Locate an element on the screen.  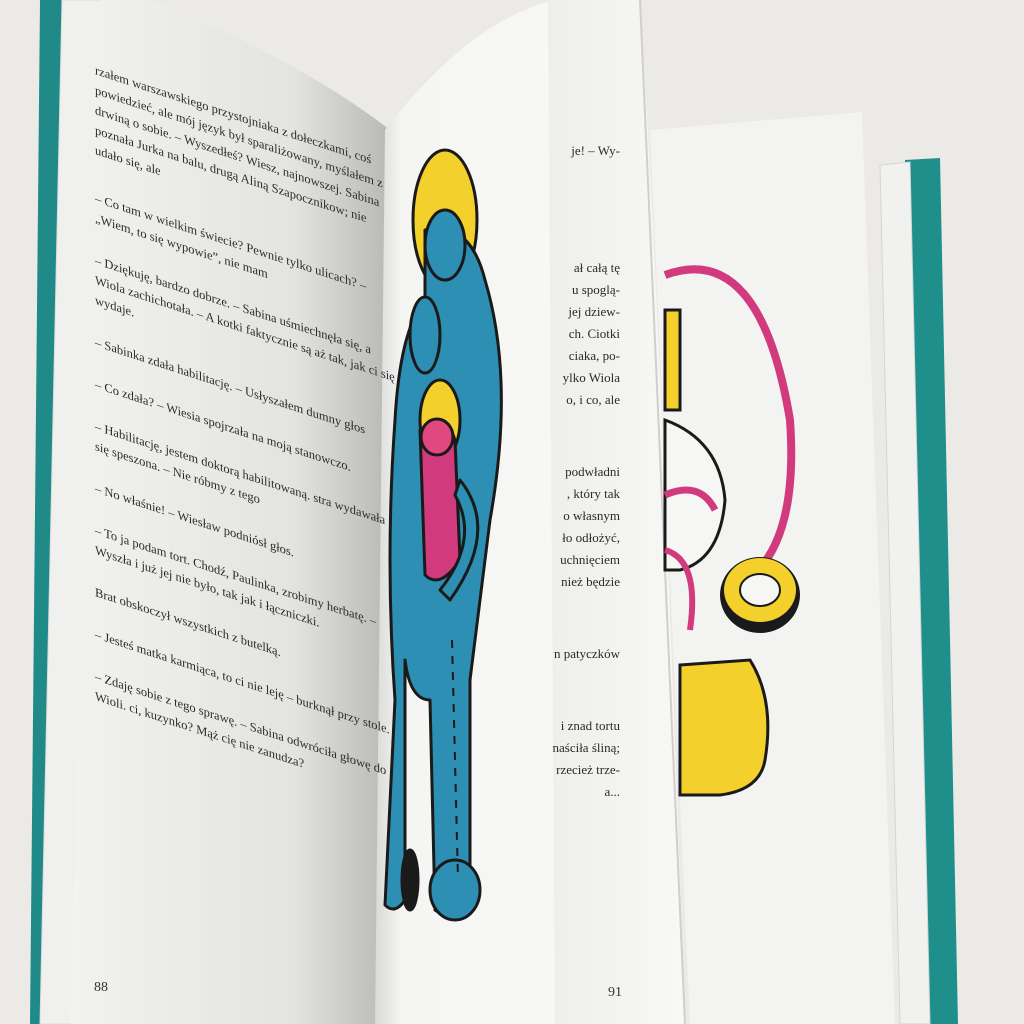
text-fragment: podwładni is located at coordinates (592, 471).